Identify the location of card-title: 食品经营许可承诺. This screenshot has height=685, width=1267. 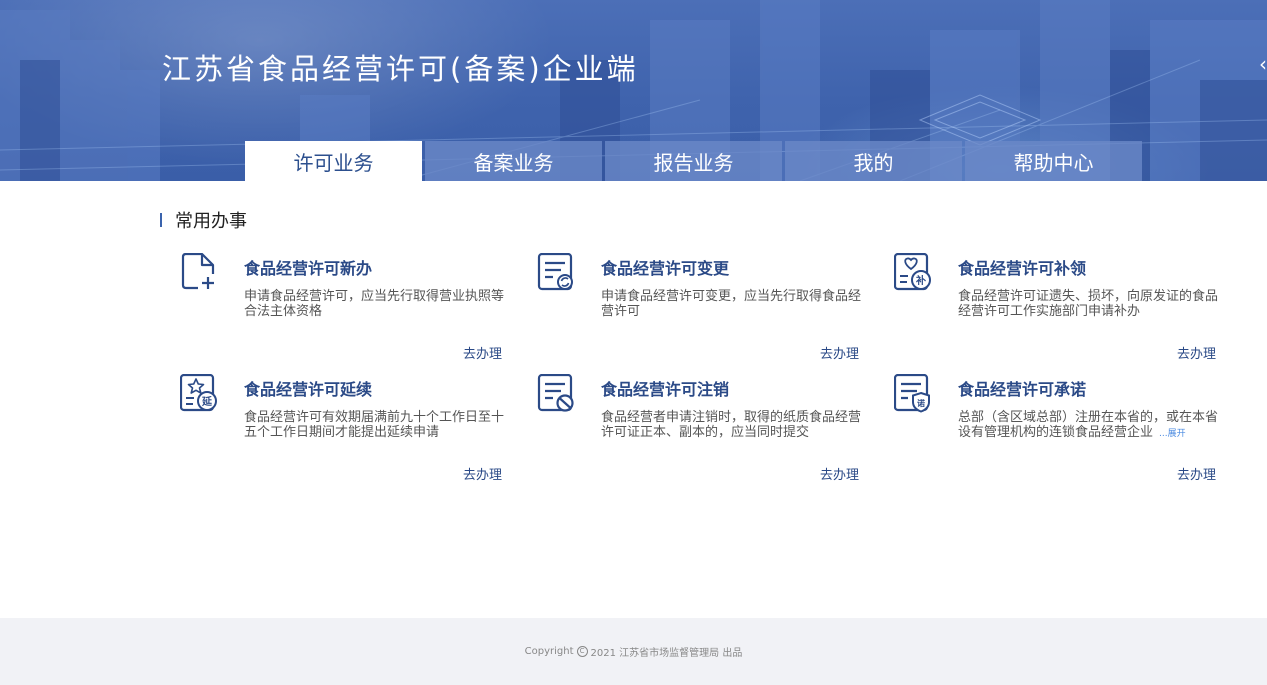
(1022, 389).